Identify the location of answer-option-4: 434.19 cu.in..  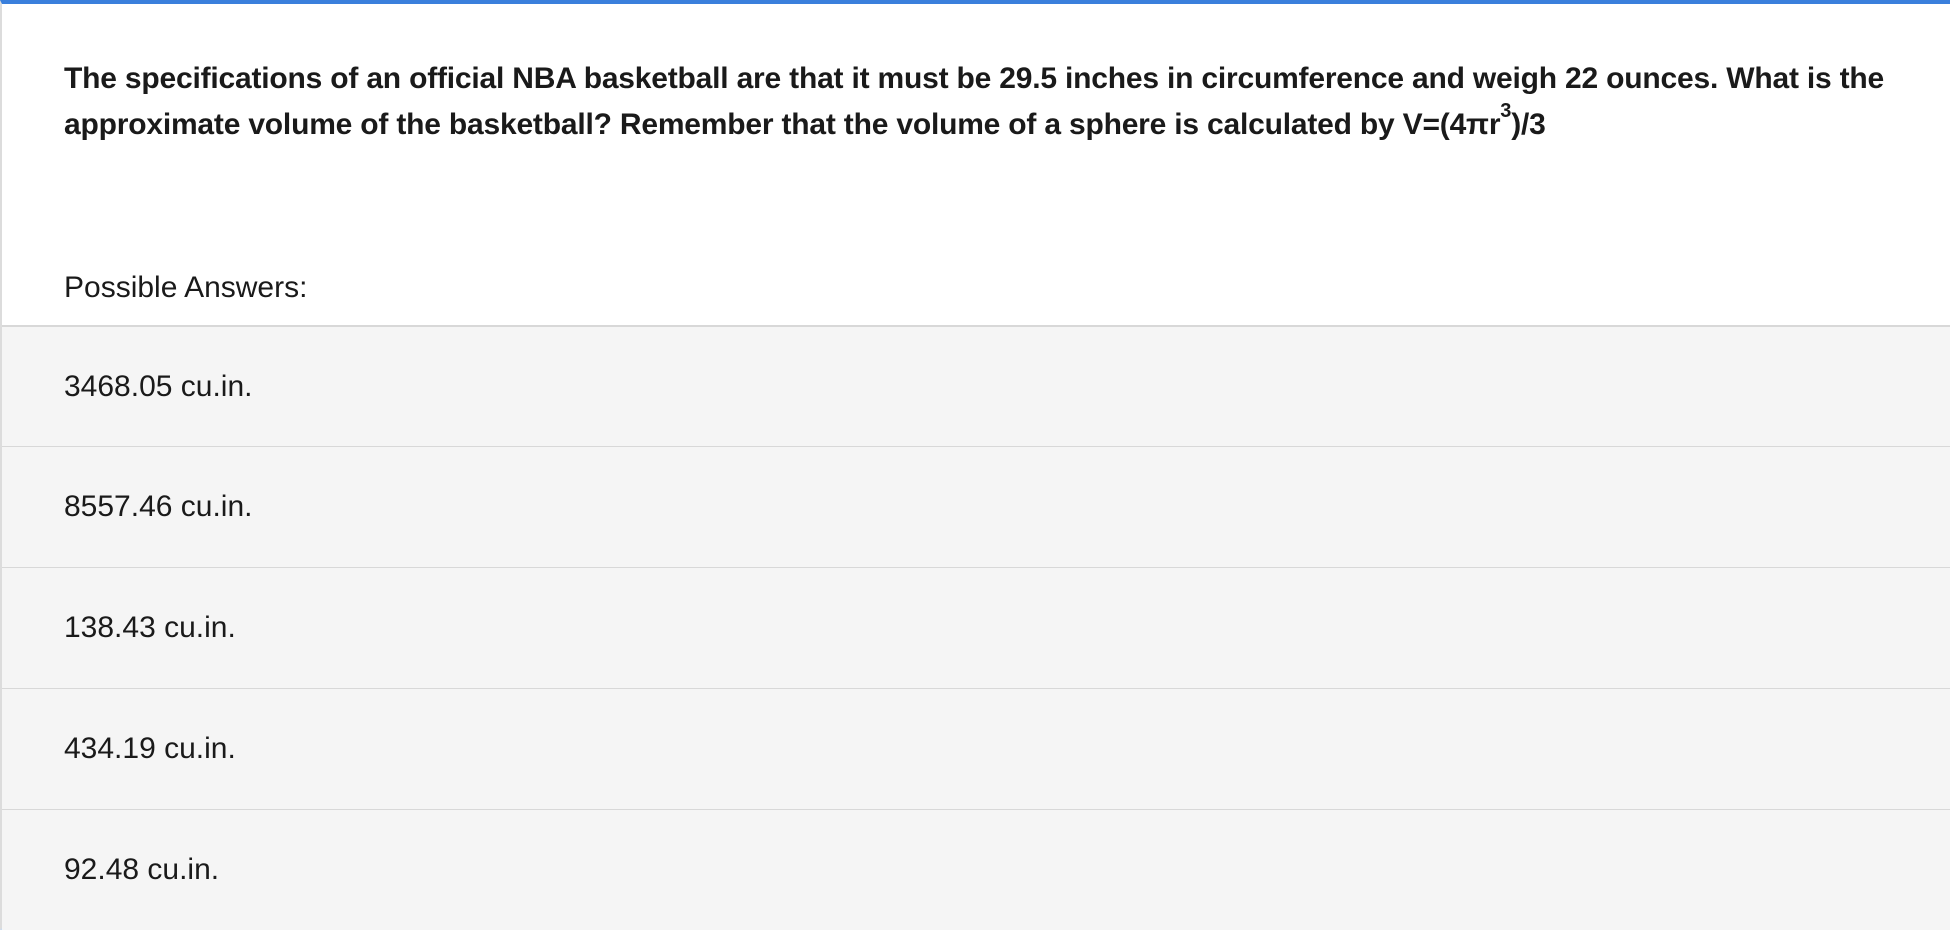
(976, 748).